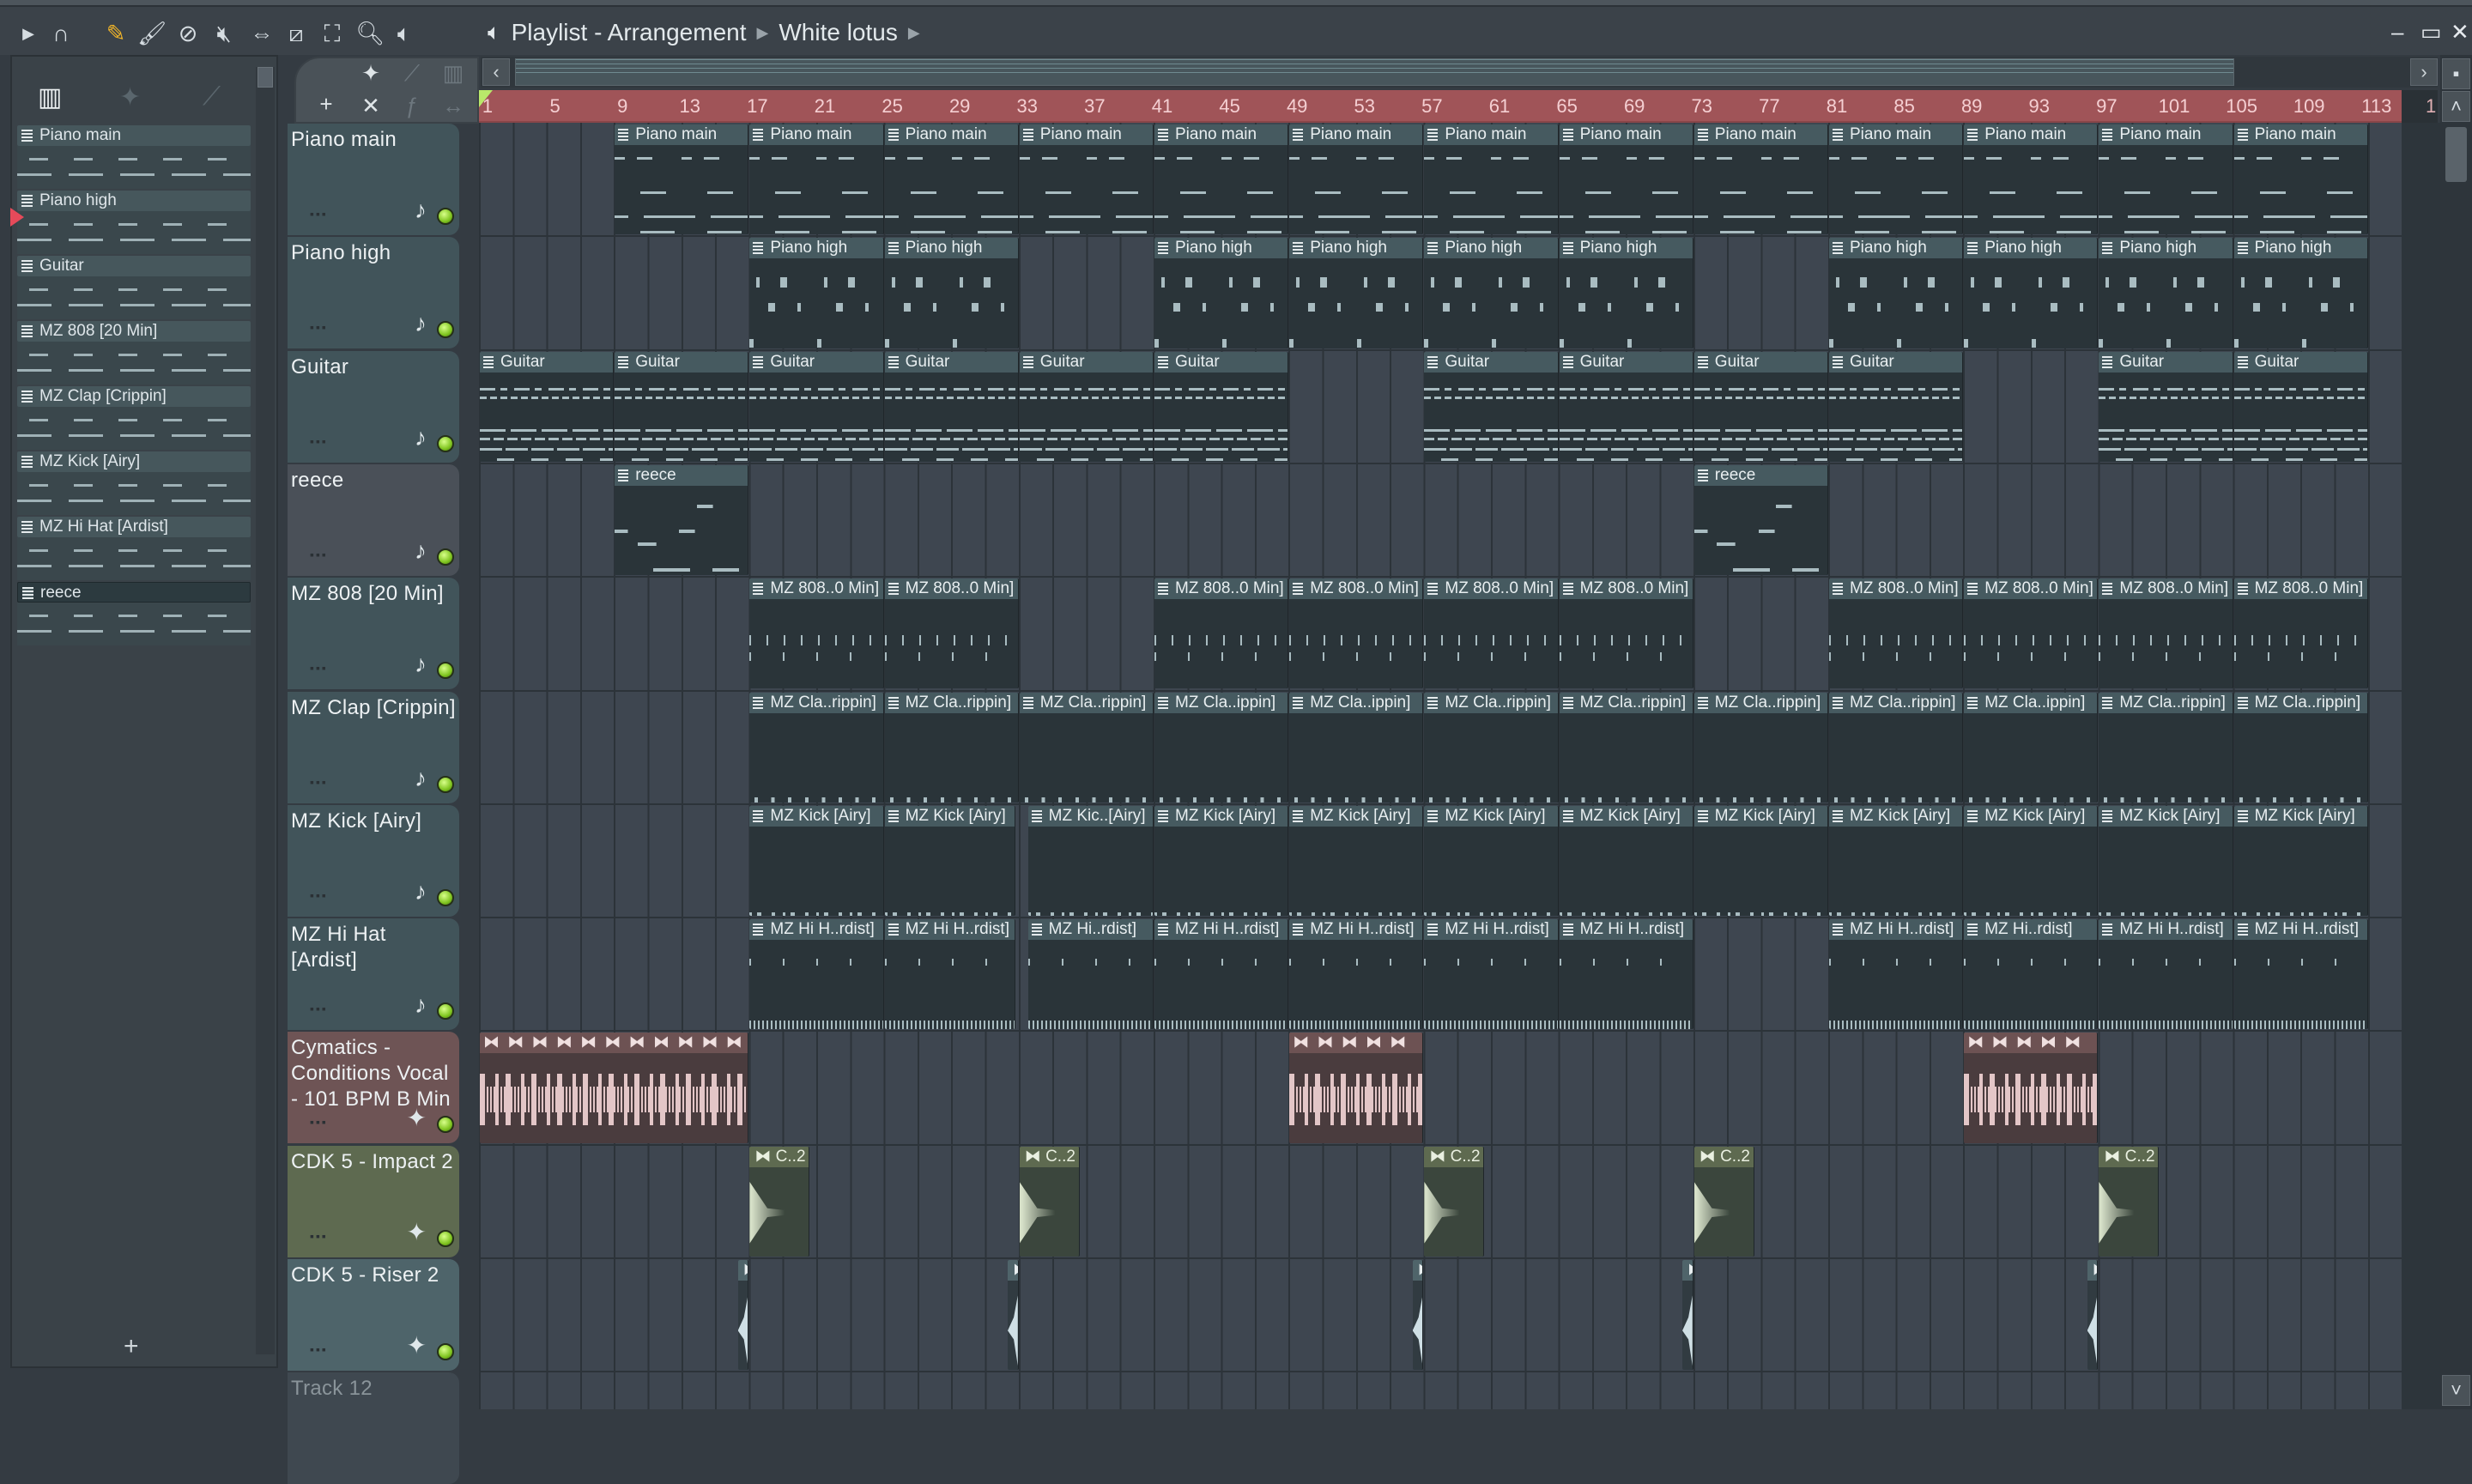 This screenshot has width=2472, height=1484. What do you see at coordinates (373, 519) in the screenshot?
I see `track-header: reece ▪▪▪ ♪` at bounding box center [373, 519].